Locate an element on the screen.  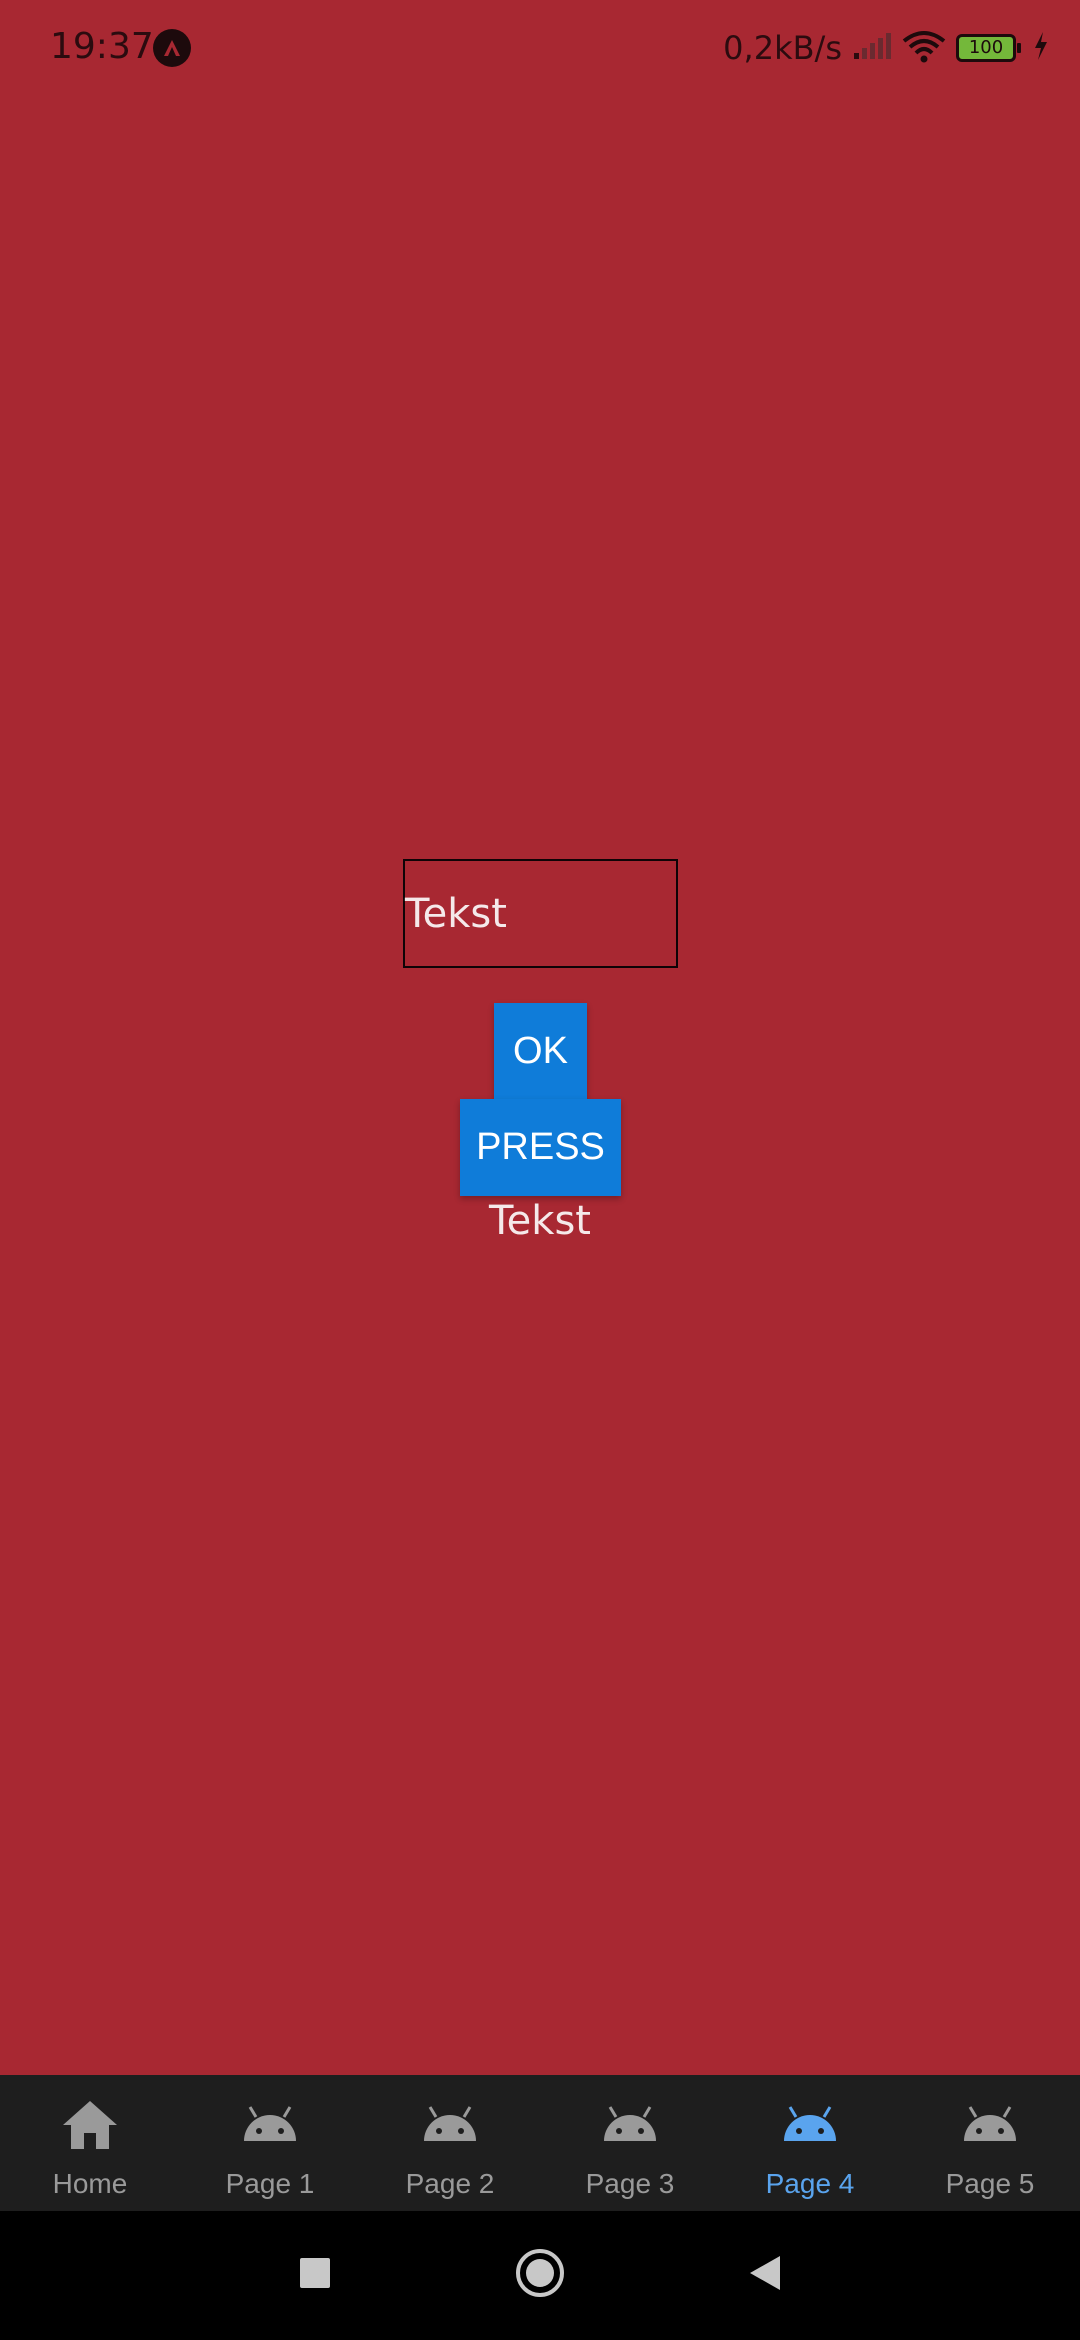
back-triangle-icon is located at coordinates (765, 2275).